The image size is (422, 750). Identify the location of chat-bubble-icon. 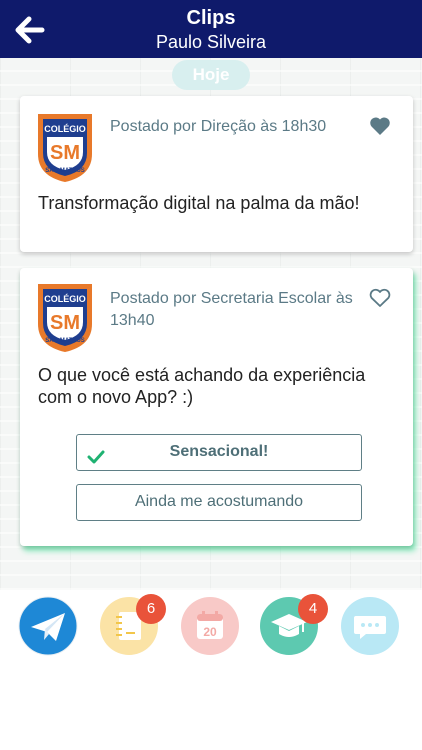
(370, 626).